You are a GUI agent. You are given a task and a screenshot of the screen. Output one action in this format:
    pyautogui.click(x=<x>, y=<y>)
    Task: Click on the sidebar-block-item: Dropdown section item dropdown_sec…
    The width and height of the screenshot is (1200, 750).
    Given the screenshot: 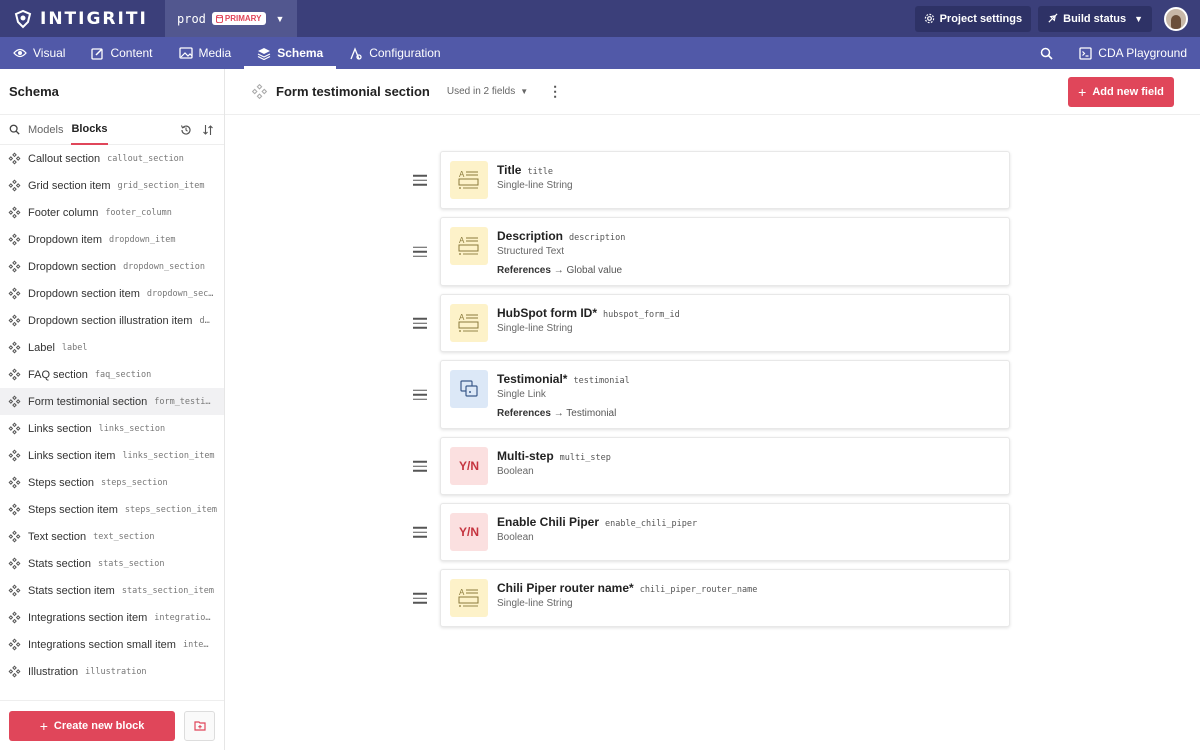 What is the action you would take?
    pyautogui.click(x=112, y=293)
    